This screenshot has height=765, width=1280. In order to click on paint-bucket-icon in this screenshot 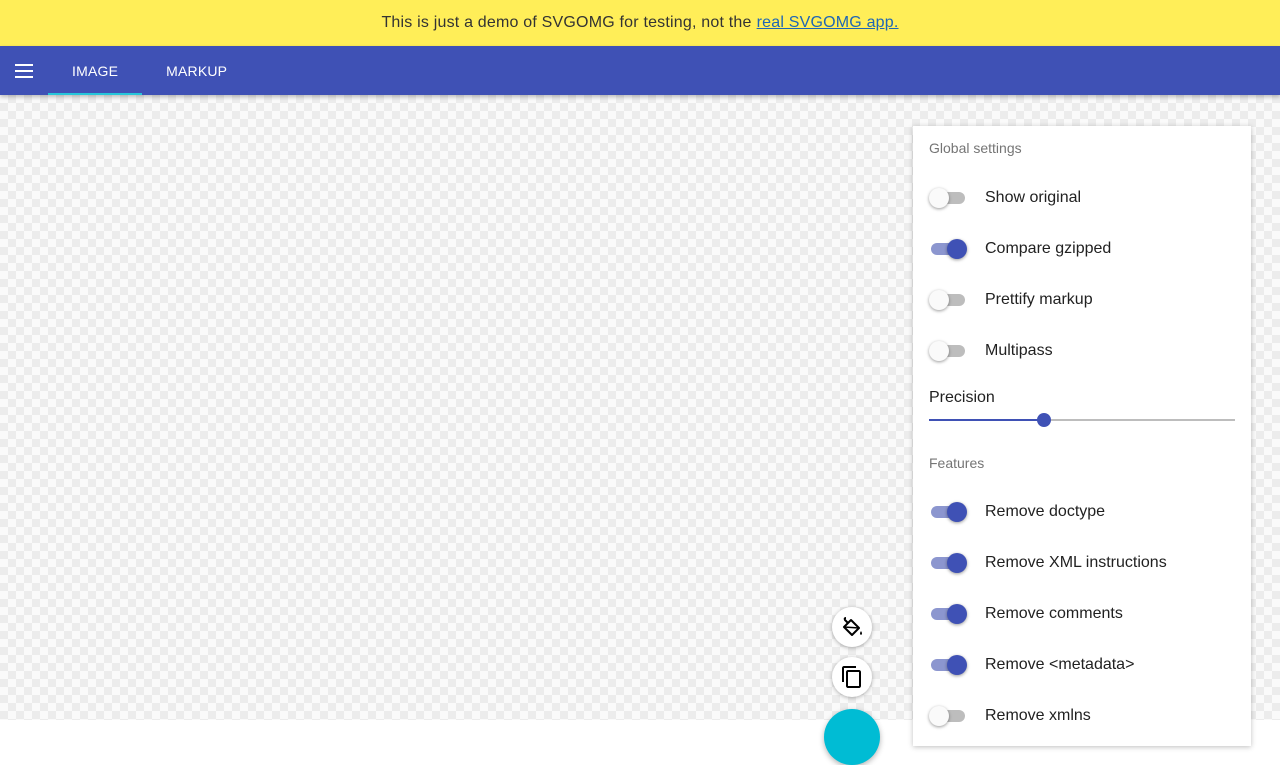, I will do `click(852, 626)`.